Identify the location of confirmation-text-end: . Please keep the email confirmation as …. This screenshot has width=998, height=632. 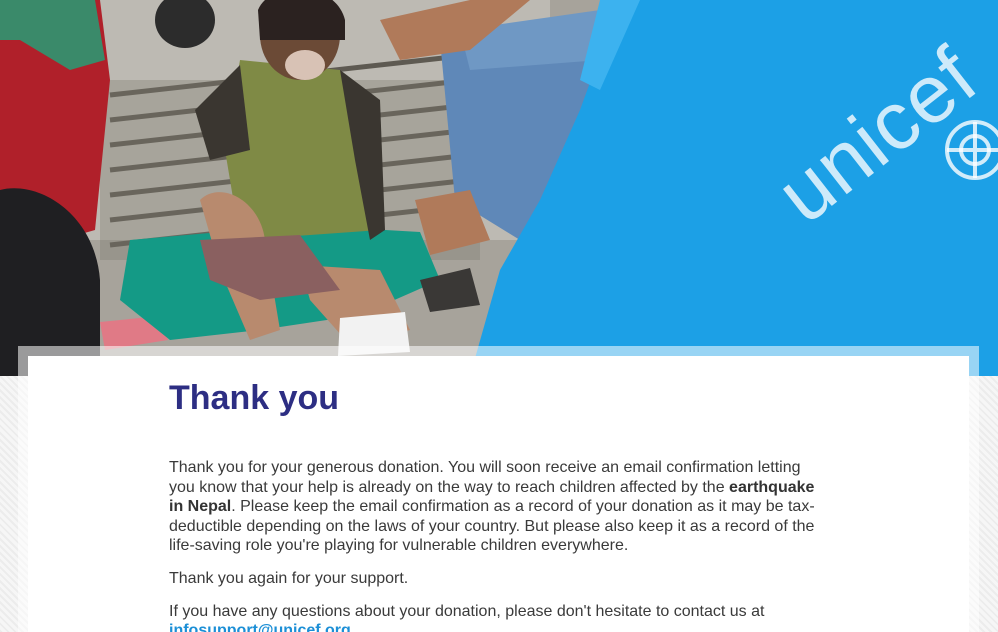
(492, 526).